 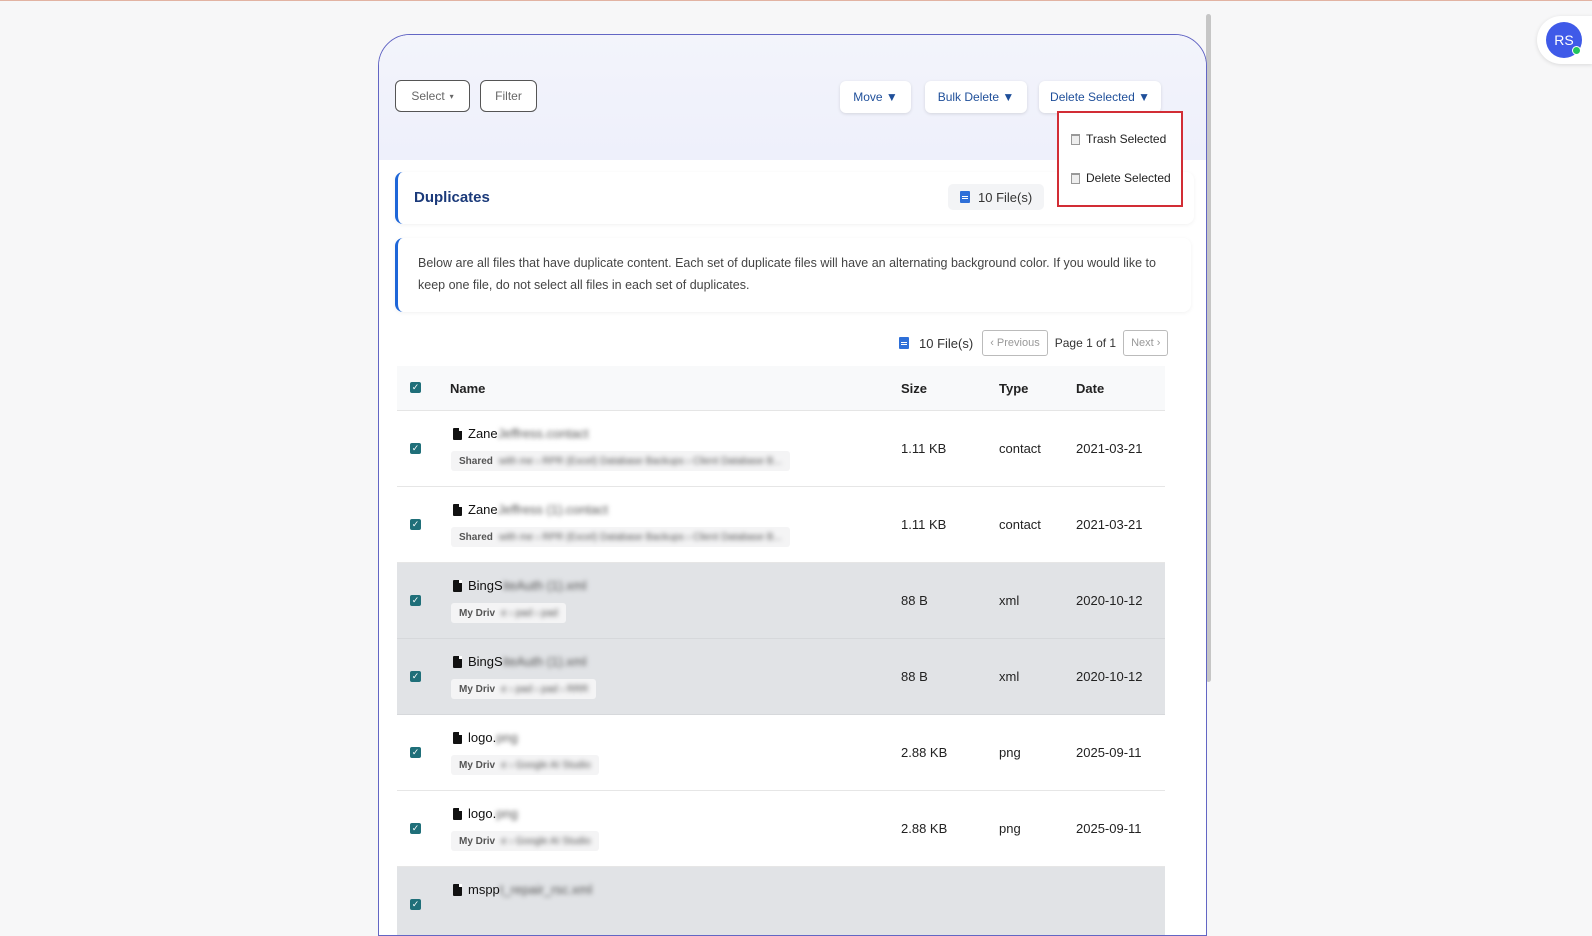 I want to click on delete-selected-button: Delete Selected ▼, so click(x=1100, y=97).